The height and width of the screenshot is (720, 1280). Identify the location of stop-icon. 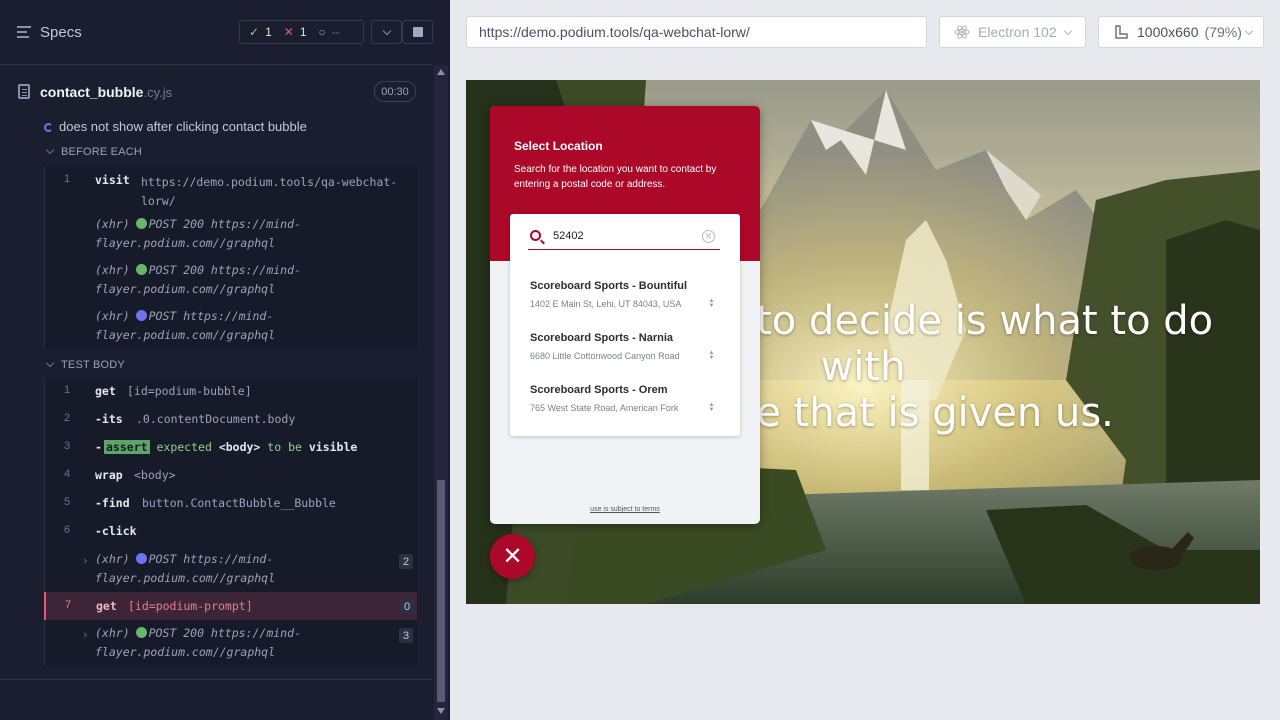
(417, 32).